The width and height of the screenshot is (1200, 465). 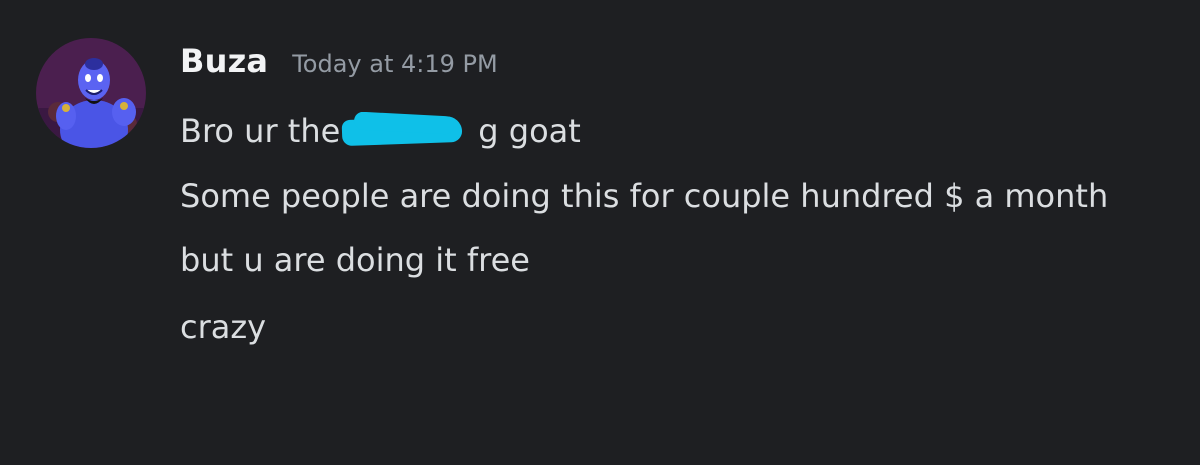 I want to click on avatar, so click(x=91, y=93).